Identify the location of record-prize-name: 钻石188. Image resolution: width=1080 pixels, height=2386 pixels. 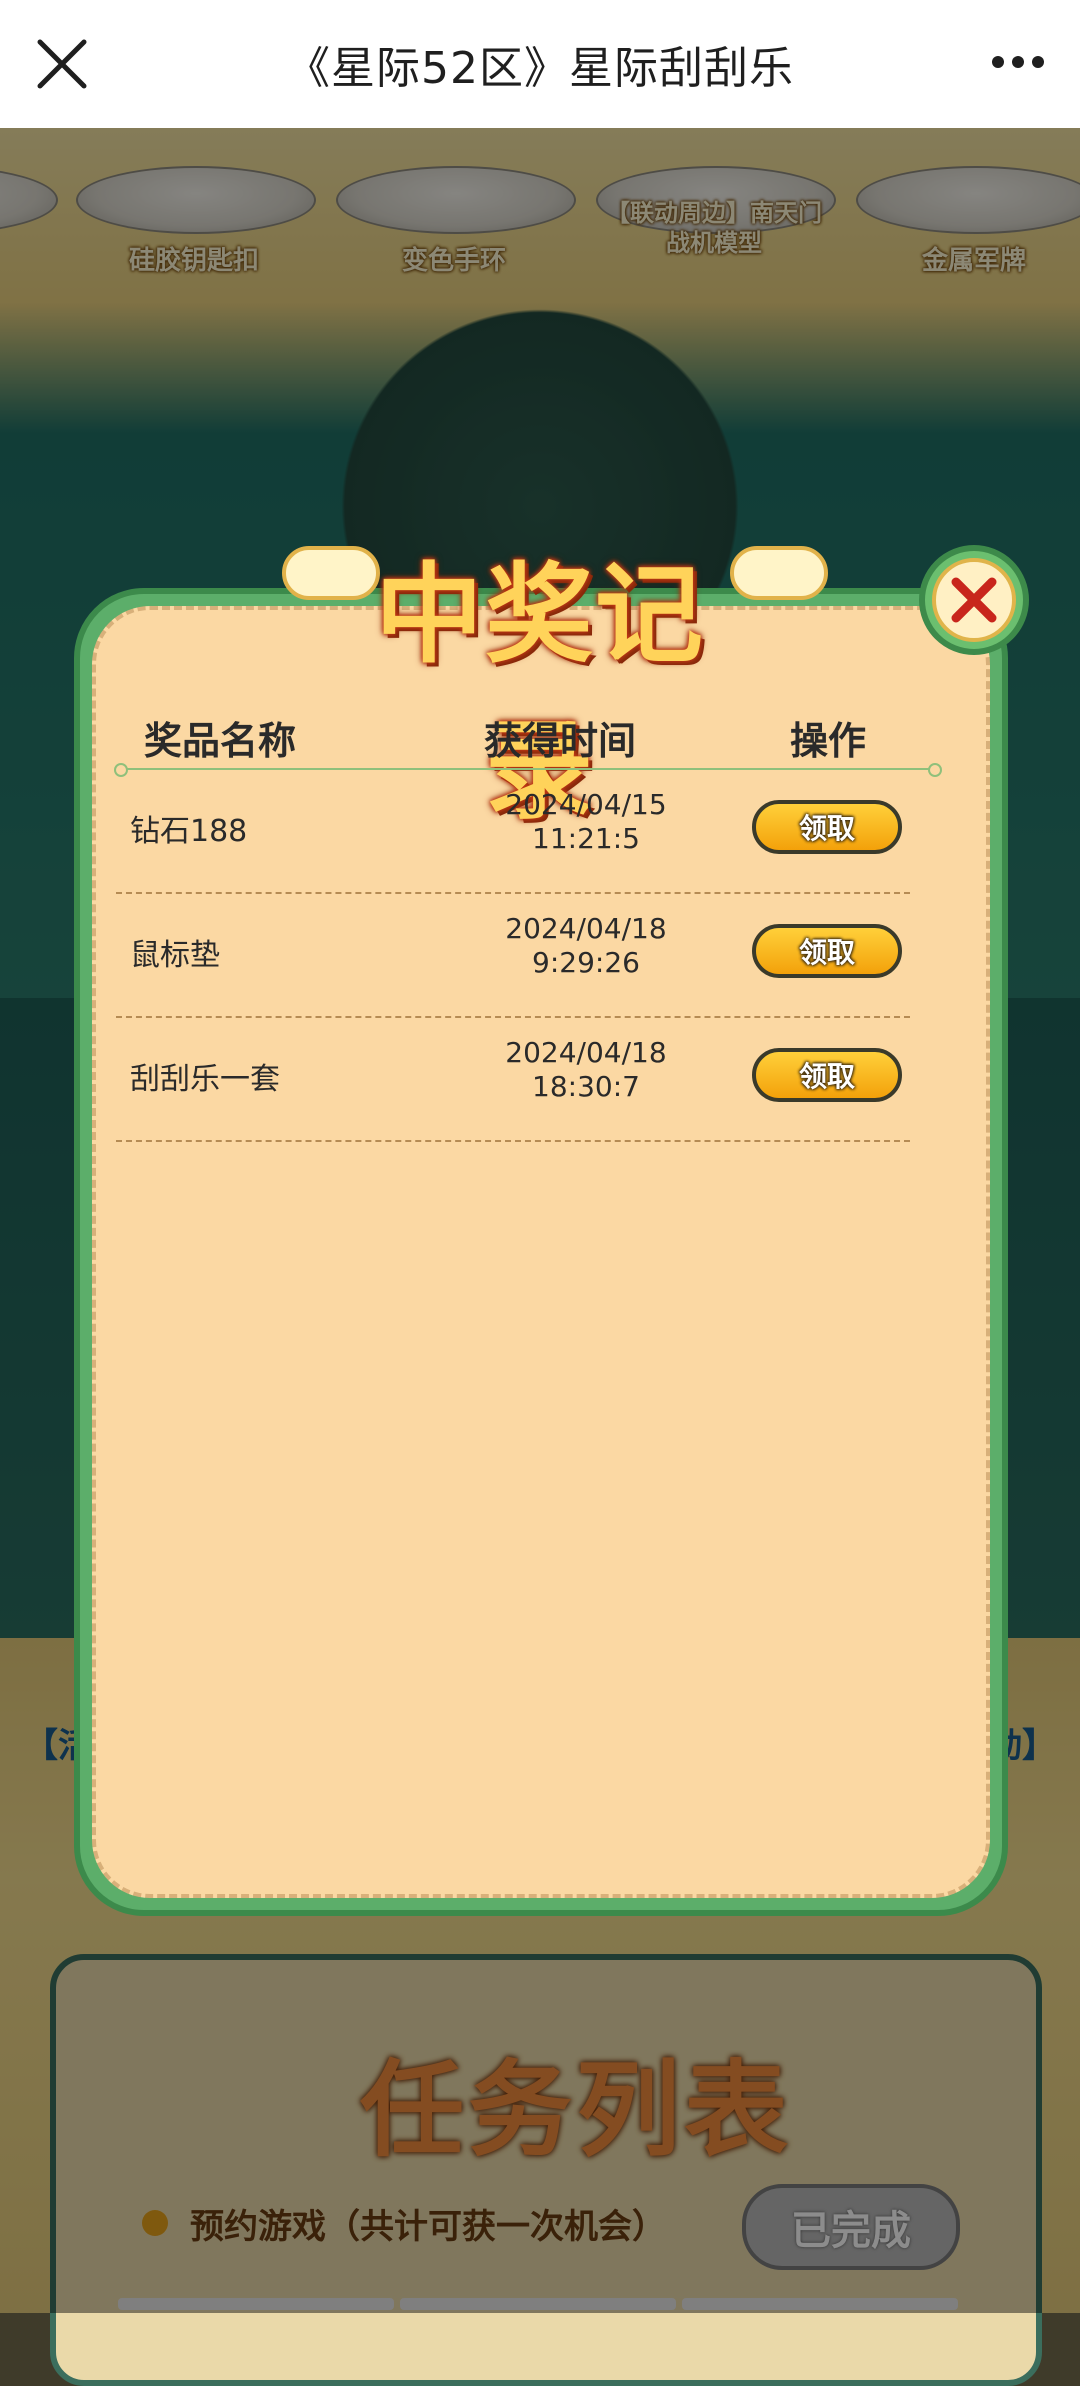
(189, 831).